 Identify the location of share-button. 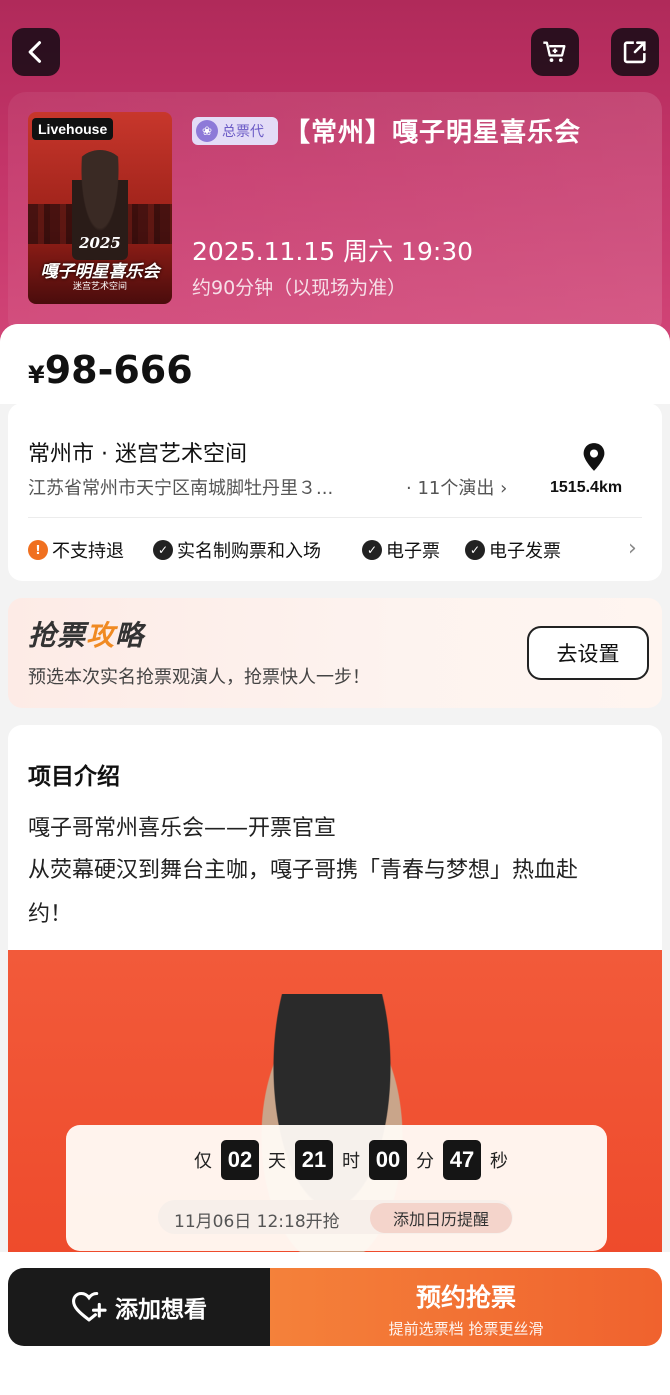
(635, 52).